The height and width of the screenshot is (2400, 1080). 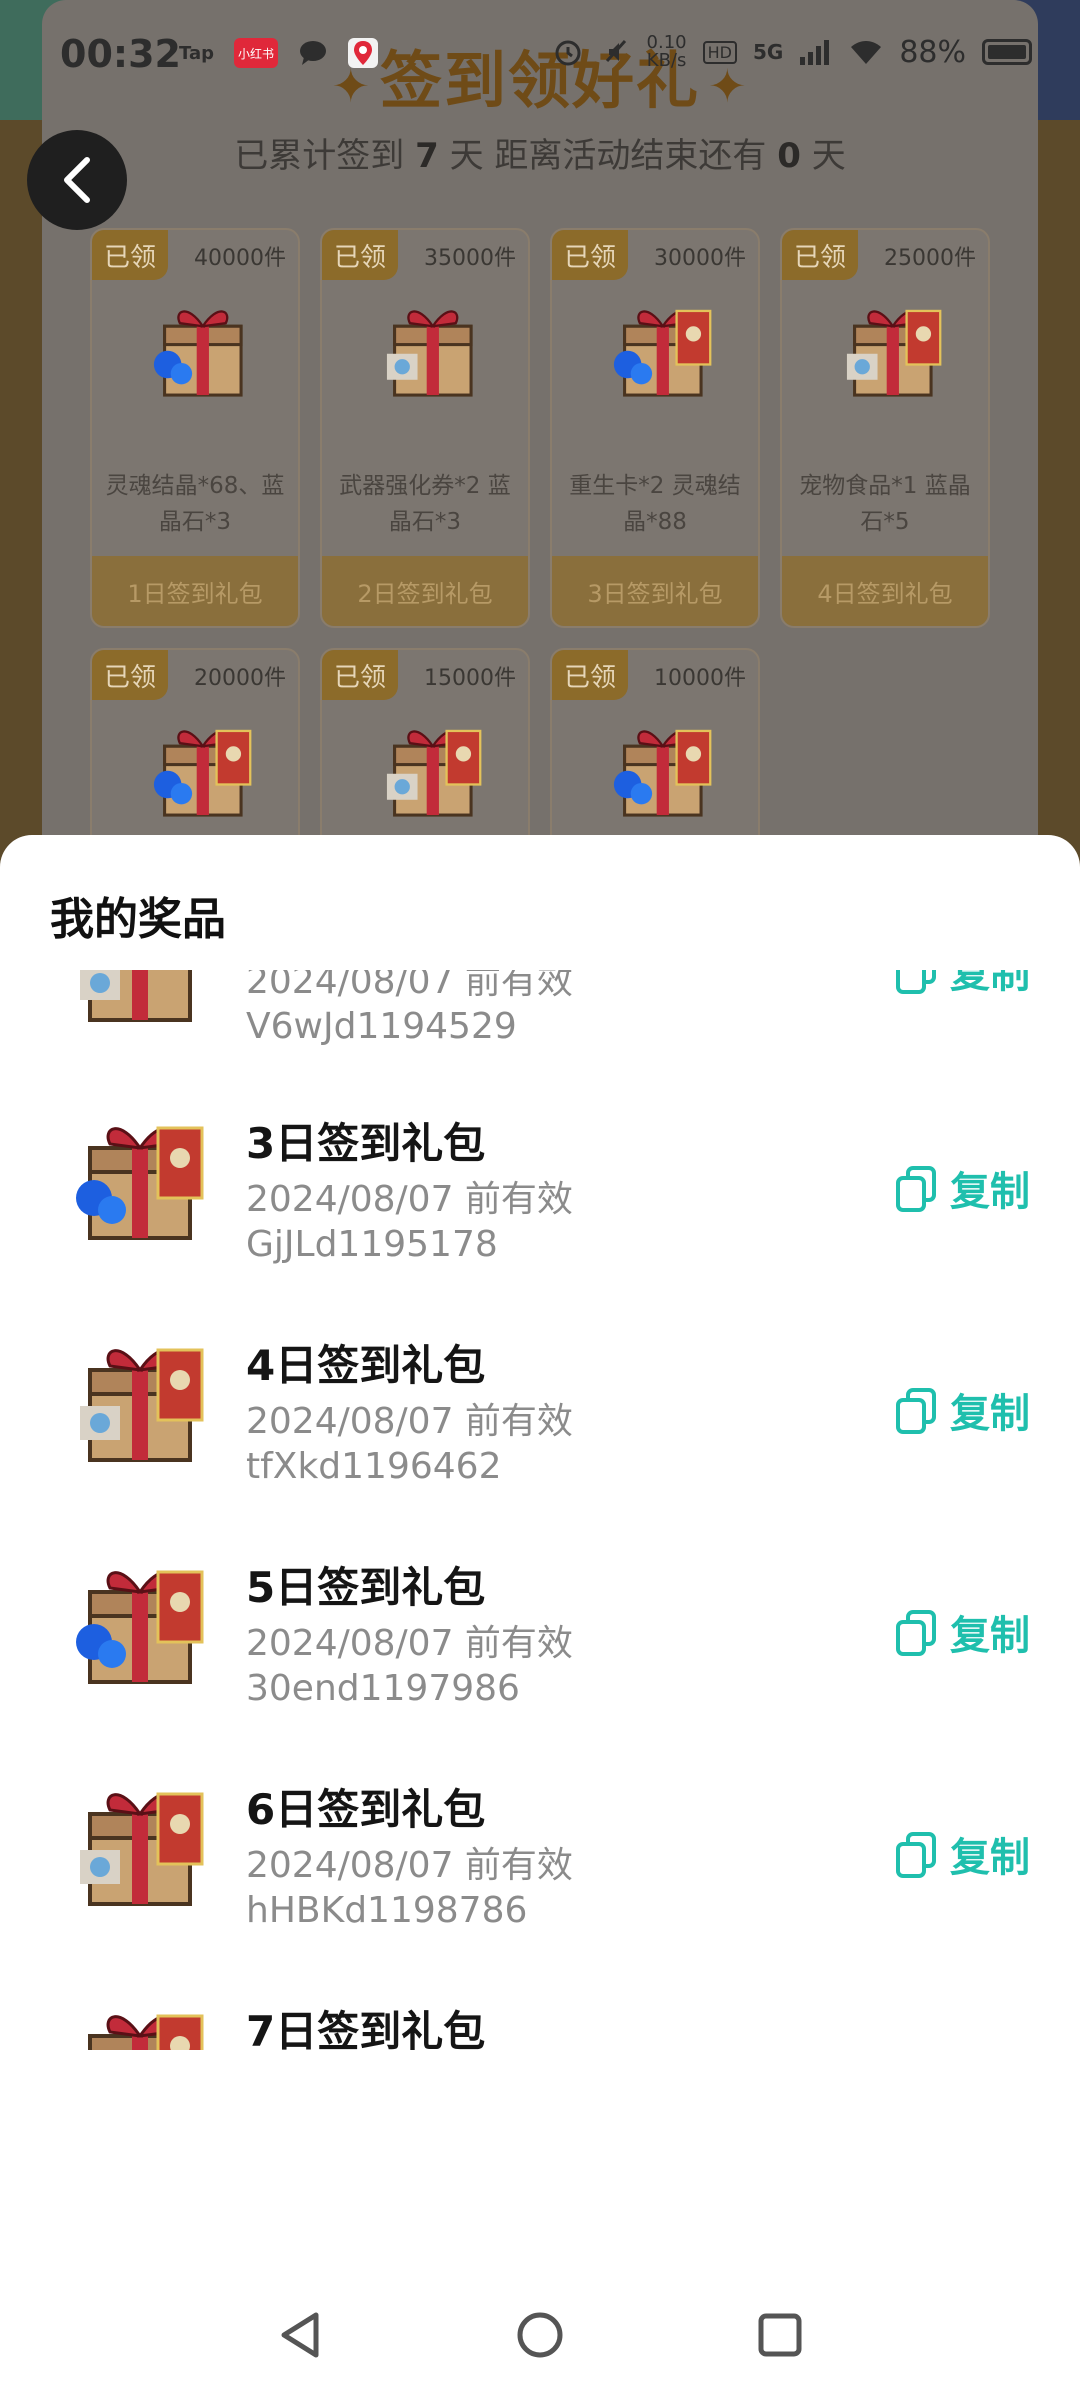 I want to click on net-speed: 0.10 KB/s, so click(x=666, y=51).